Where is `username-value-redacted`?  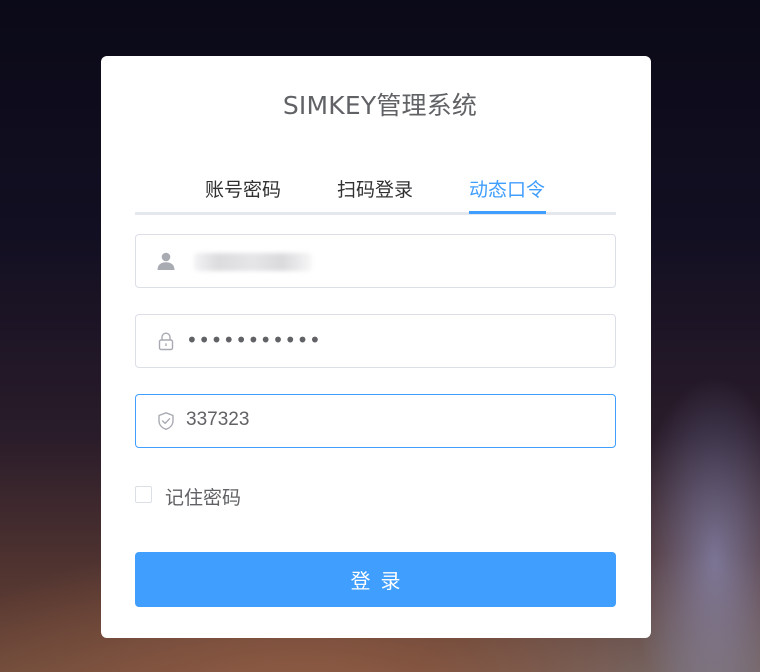
username-value-redacted is located at coordinates (253, 262).